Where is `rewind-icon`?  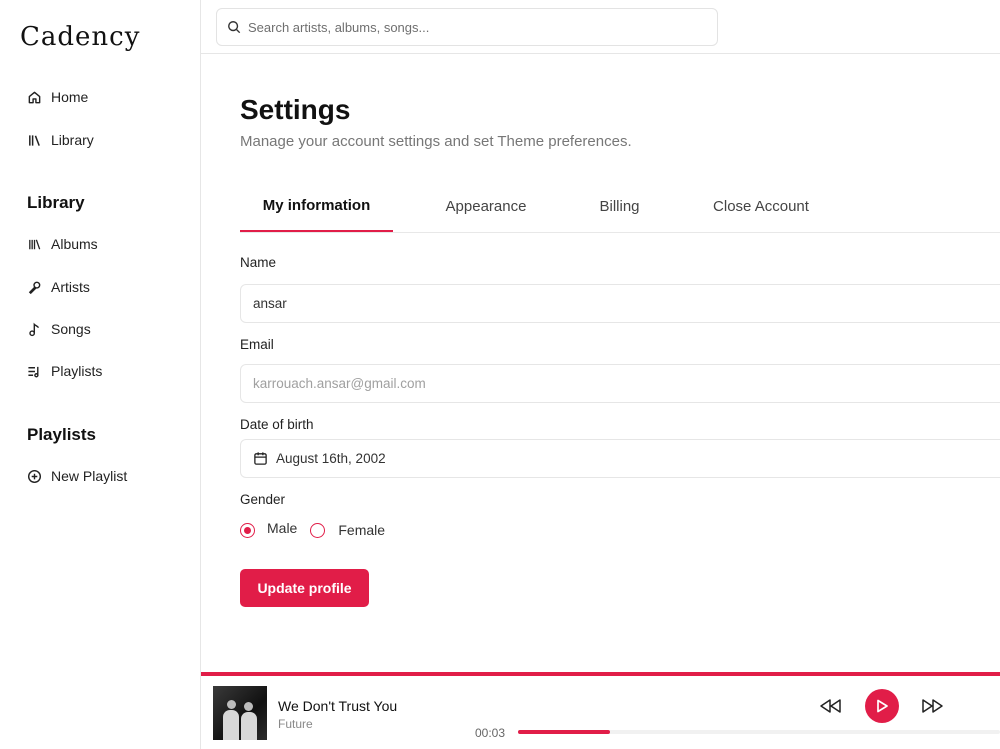
rewind-icon is located at coordinates (830, 706).